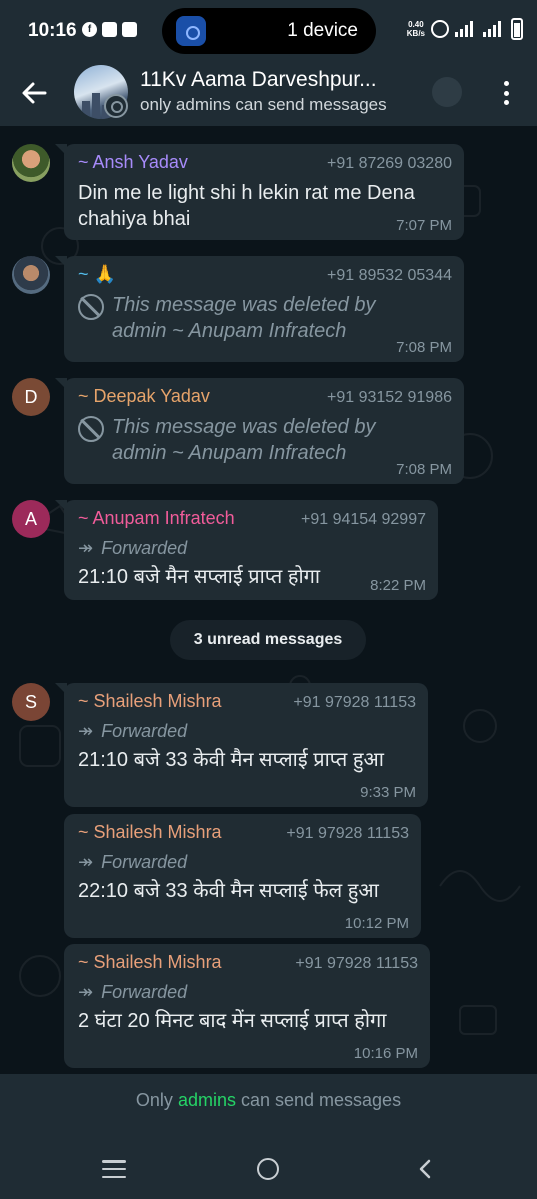 Image resolution: width=537 pixels, height=1199 pixels. What do you see at coordinates (34, 93) in the screenshot?
I see `back-arrow-icon` at bounding box center [34, 93].